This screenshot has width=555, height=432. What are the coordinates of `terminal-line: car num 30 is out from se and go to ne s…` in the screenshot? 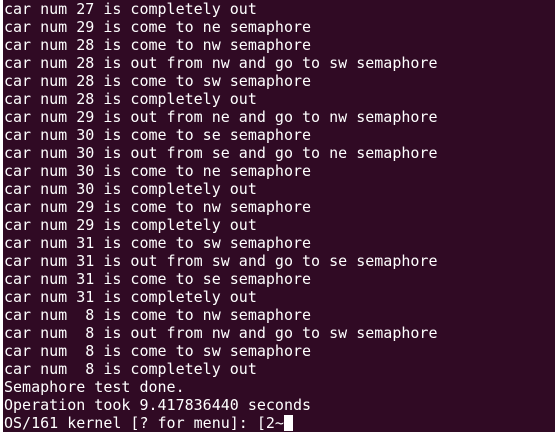 It's located at (221, 153).